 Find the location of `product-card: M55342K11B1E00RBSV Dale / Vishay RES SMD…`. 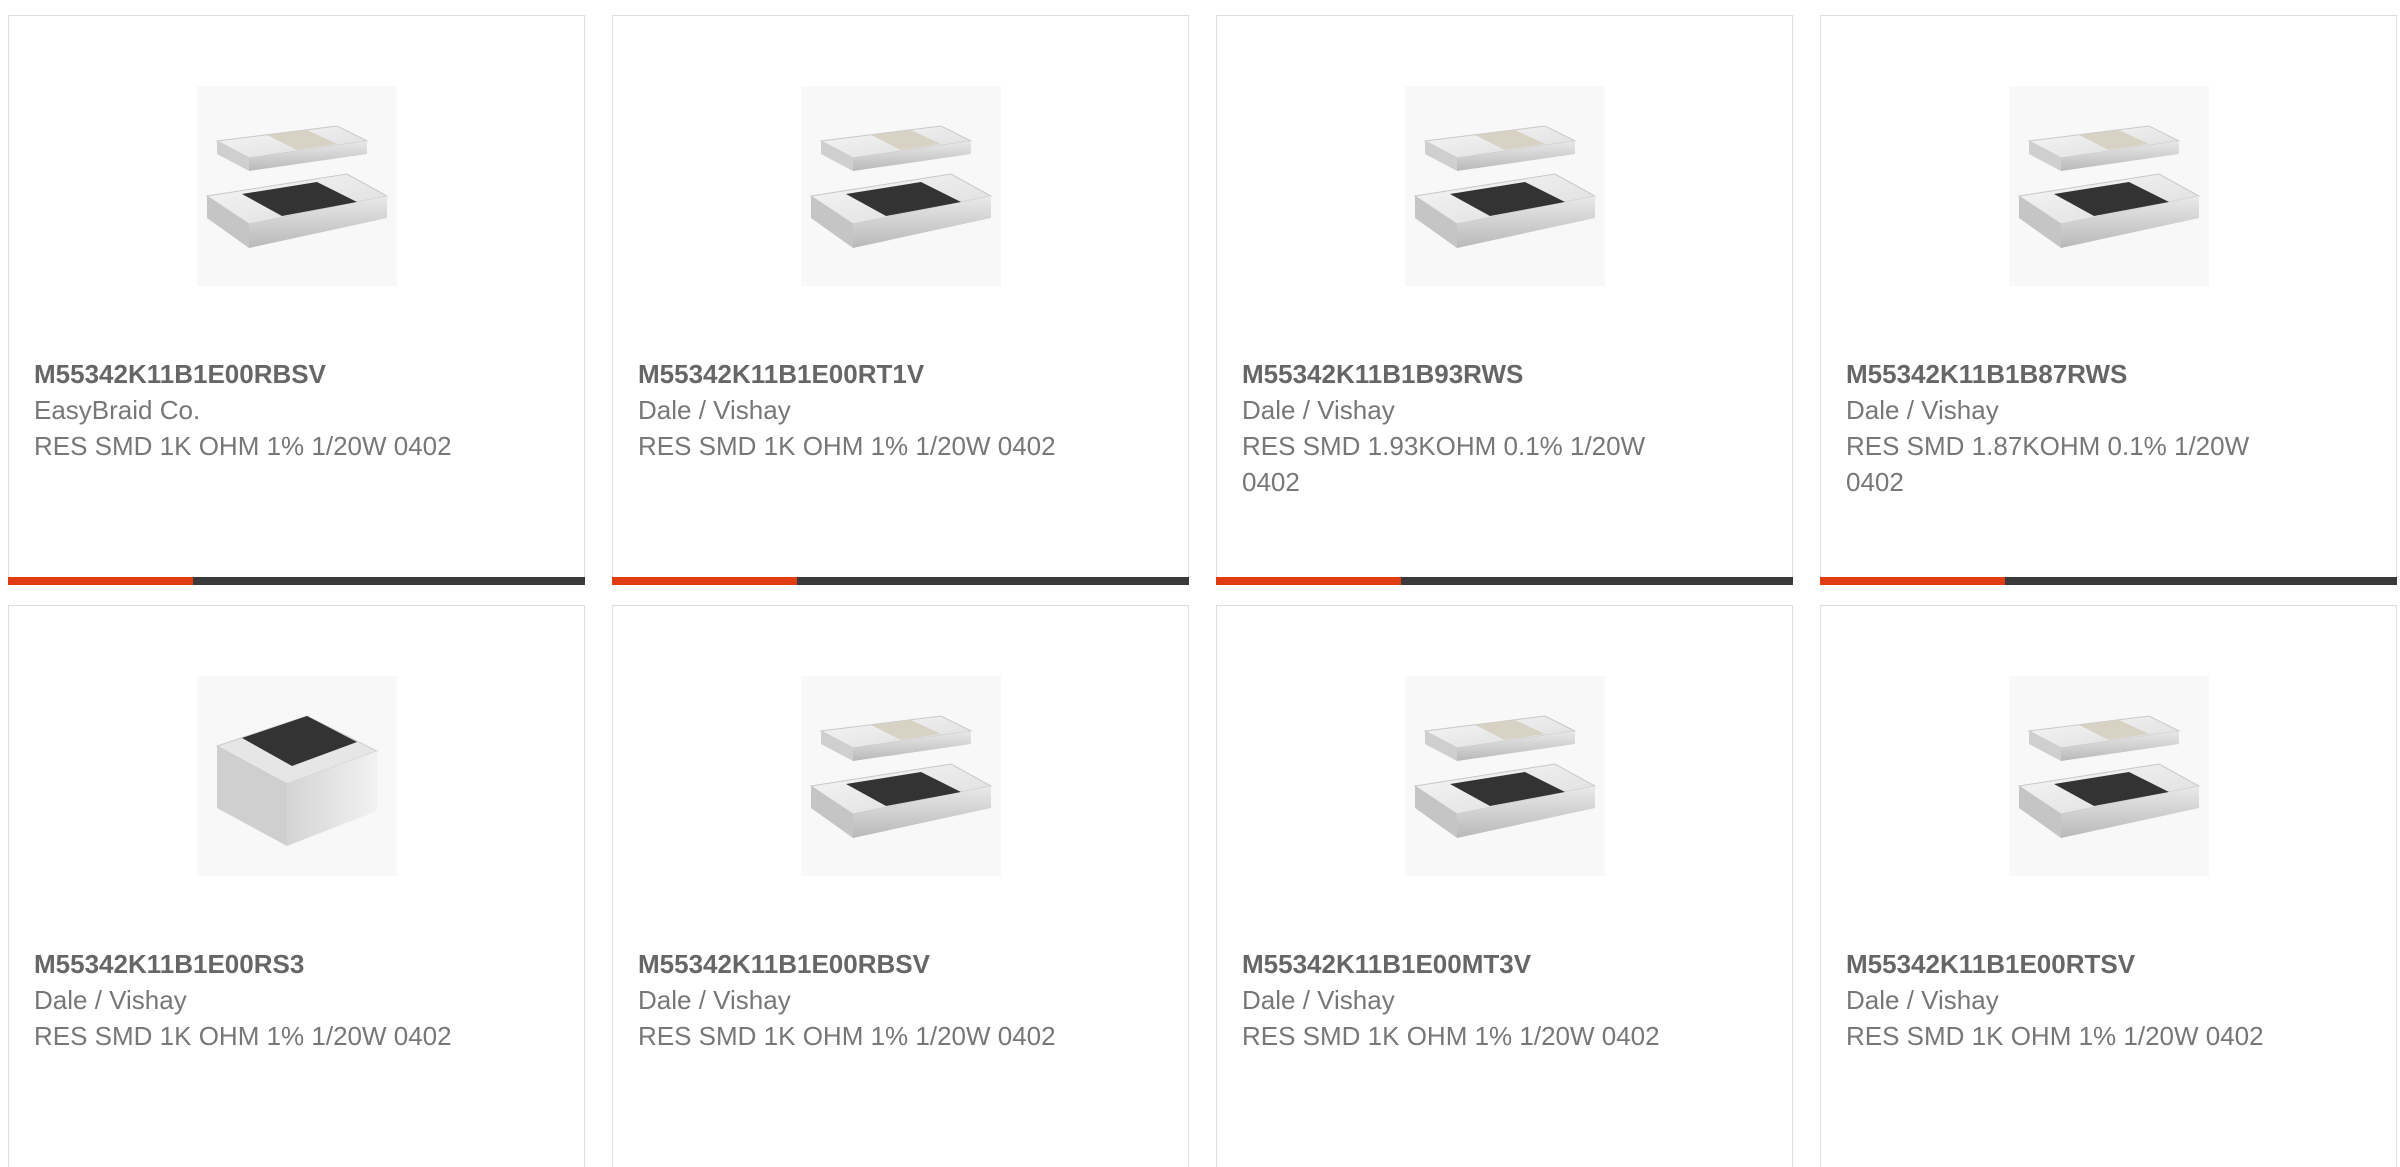

product-card: M55342K11B1E00RBSV Dale / Vishay RES SMD… is located at coordinates (900, 886).